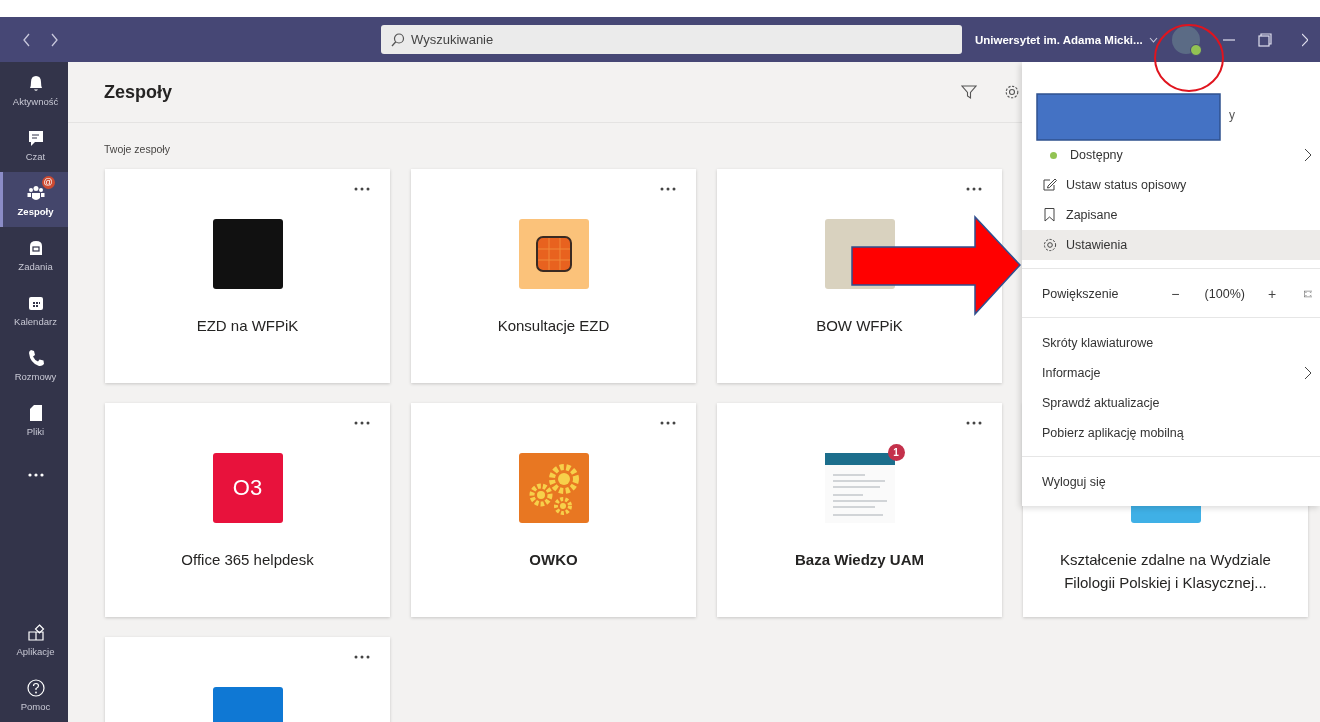  Describe the element at coordinates (34, 639) in the screenshot. I see `sidebar-item: Aplikacje` at that location.